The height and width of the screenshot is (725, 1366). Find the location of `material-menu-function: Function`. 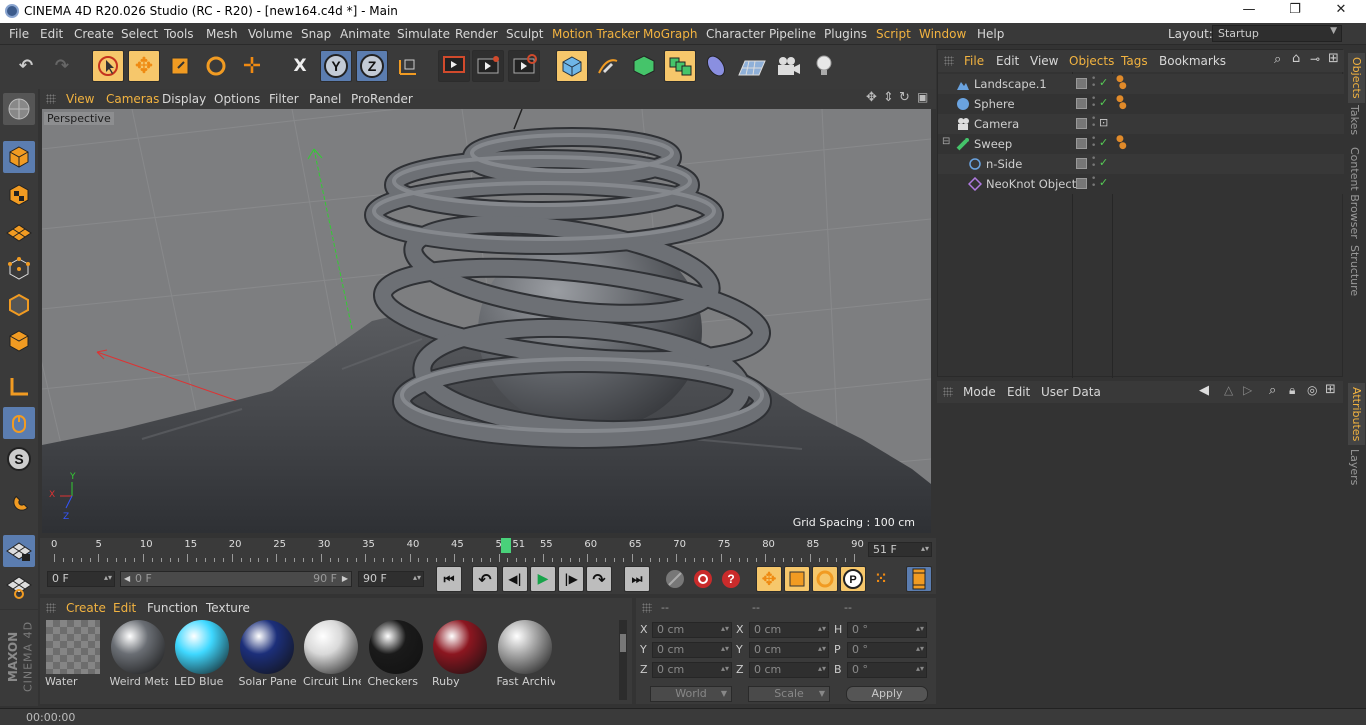

material-menu-function: Function is located at coordinates (172, 608).